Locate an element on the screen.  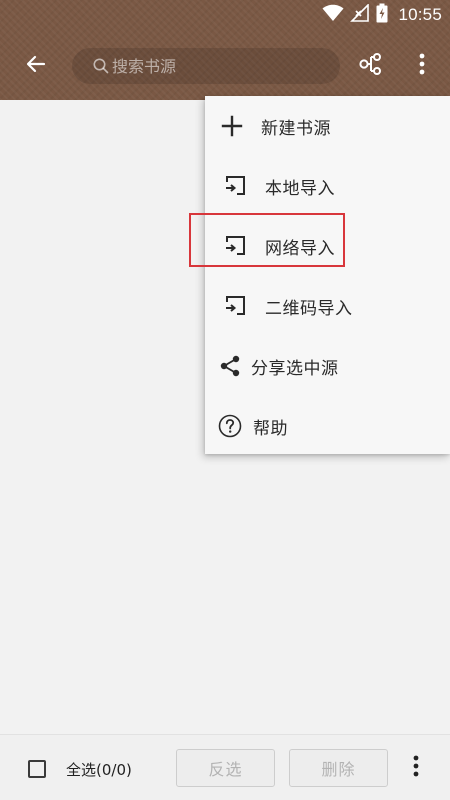
status-bar: 10:55 is located at coordinates (225, 15).